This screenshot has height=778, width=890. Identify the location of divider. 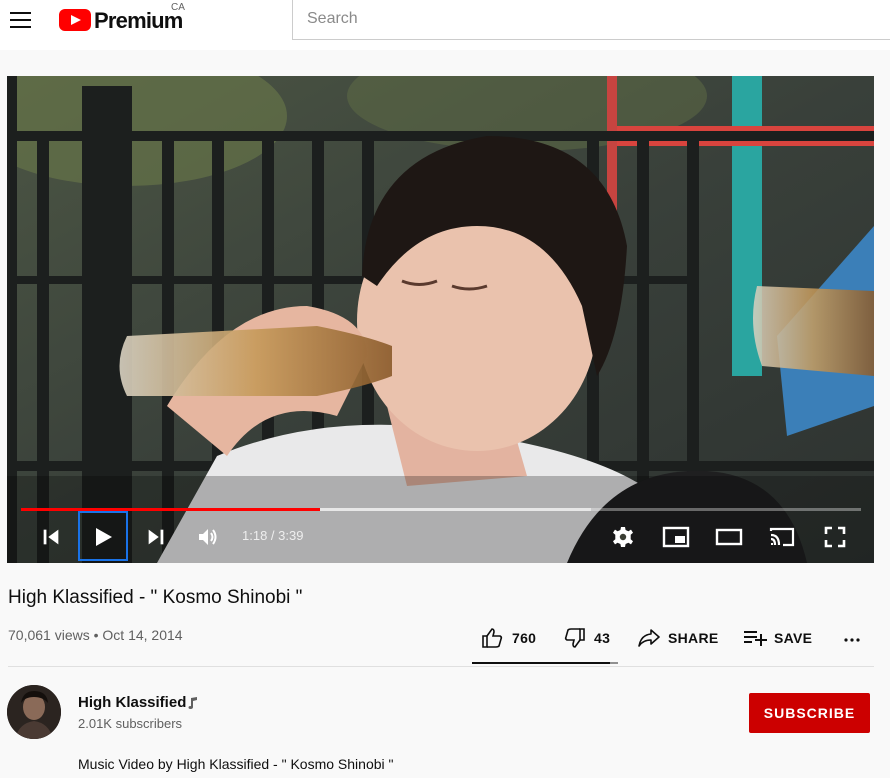
(441, 666).